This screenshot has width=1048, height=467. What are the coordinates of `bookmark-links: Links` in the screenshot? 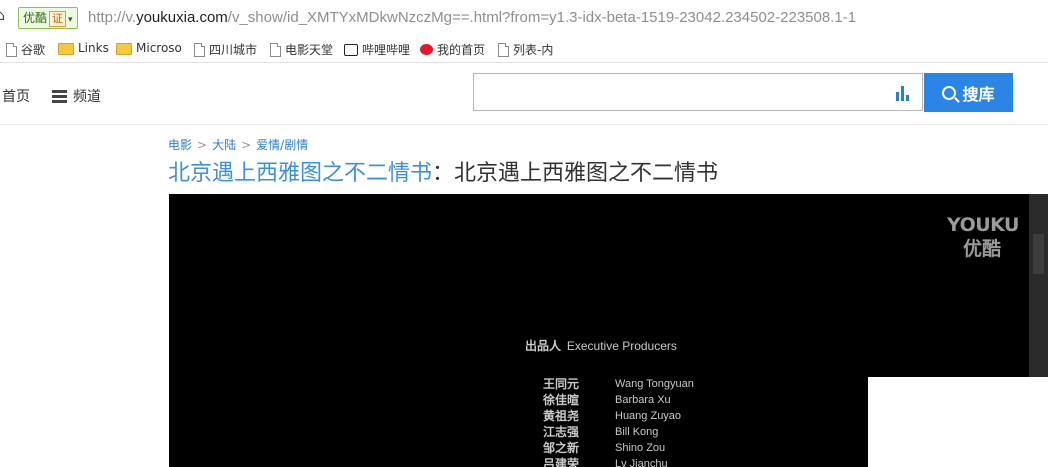 It's located at (83, 48).